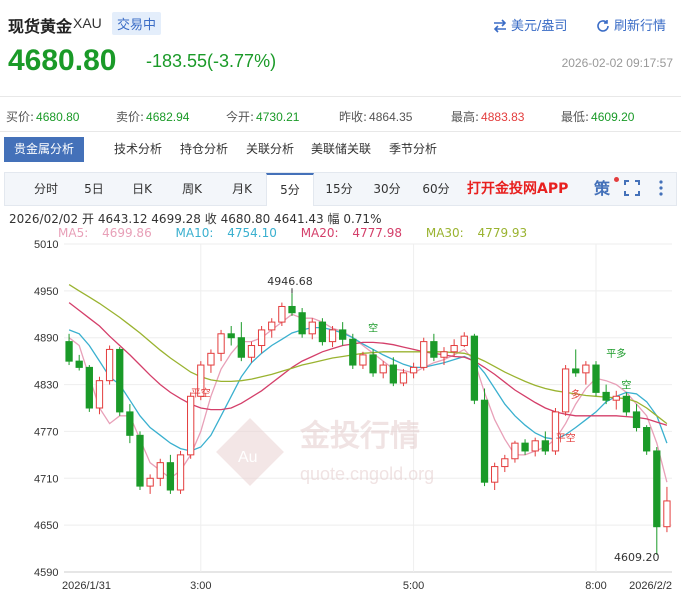  I want to click on period-intraday: 分时, so click(46, 189).